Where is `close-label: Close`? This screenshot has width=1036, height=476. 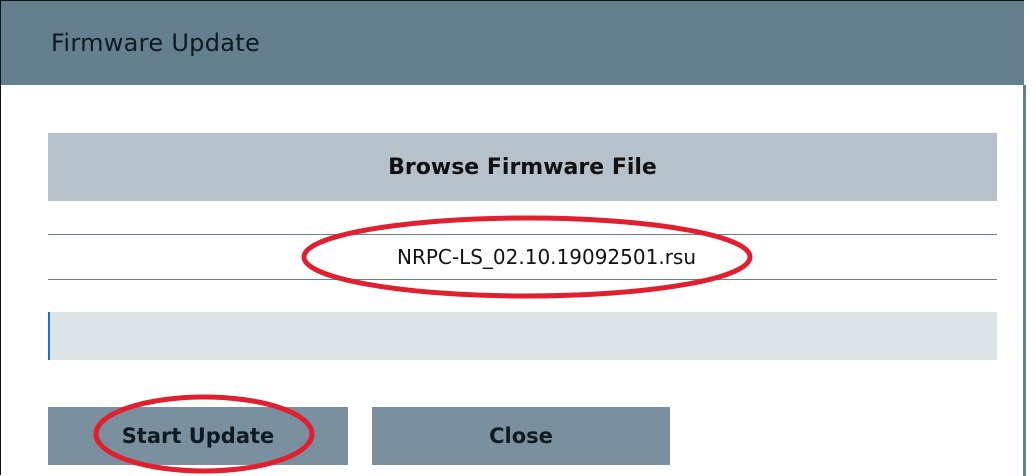
close-label: Close is located at coordinates (521, 436).